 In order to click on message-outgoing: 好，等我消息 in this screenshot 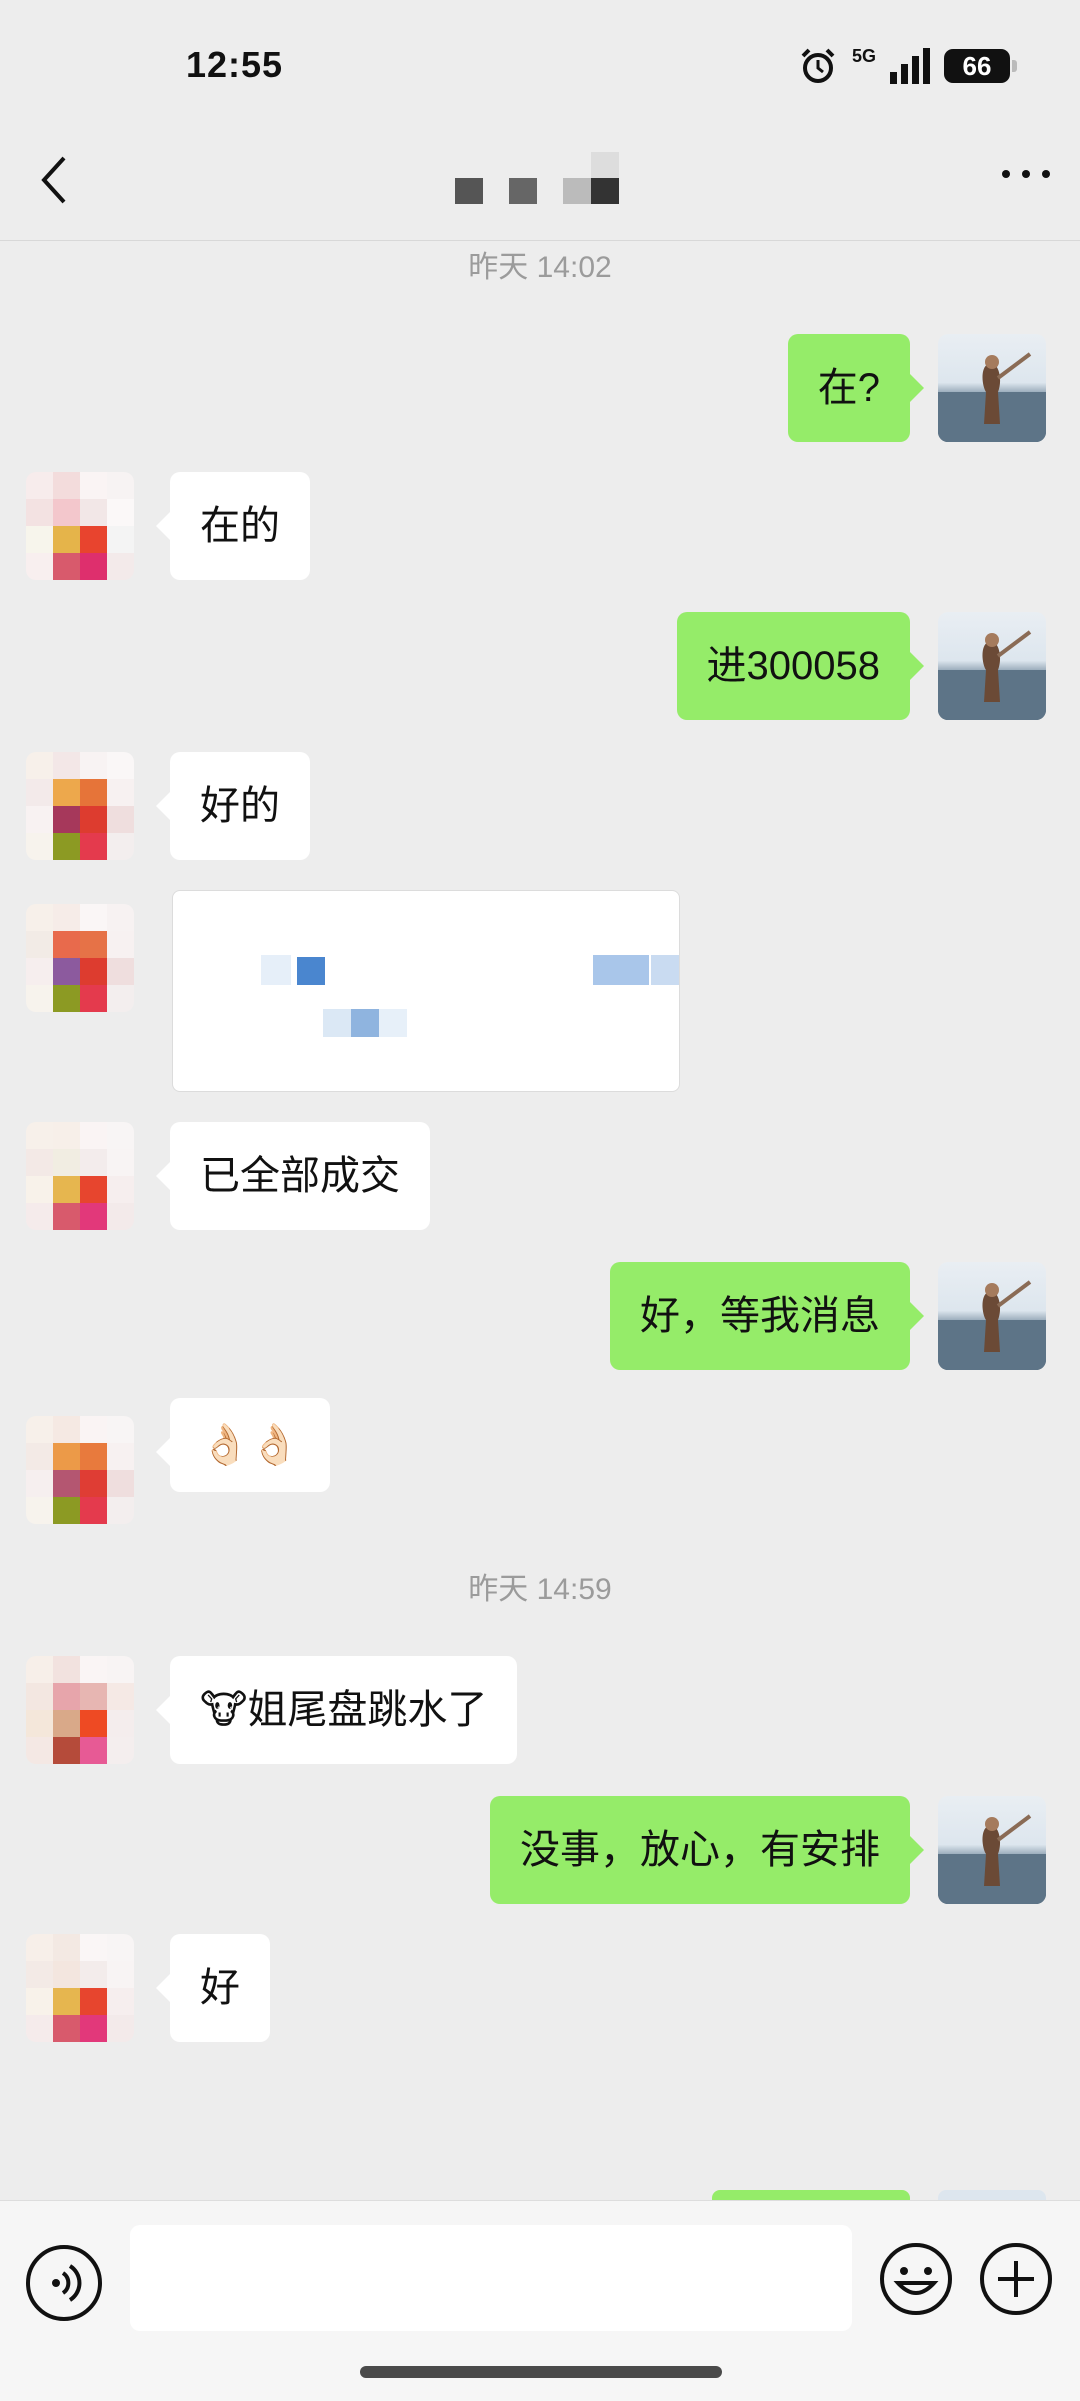, I will do `click(767, 1316)`.